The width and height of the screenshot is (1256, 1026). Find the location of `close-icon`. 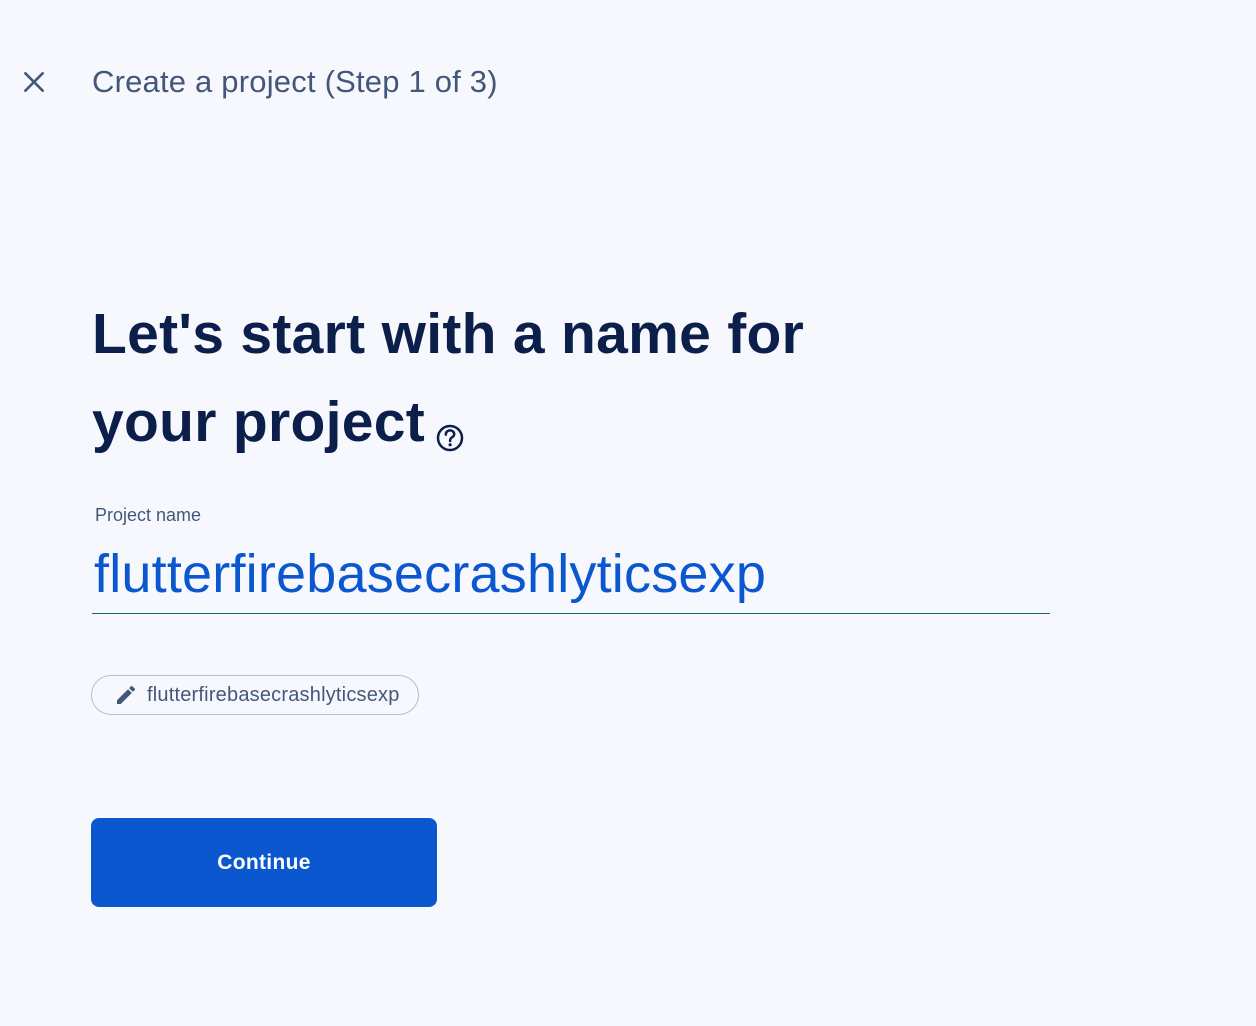

close-icon is located at coordinates (34, 82).